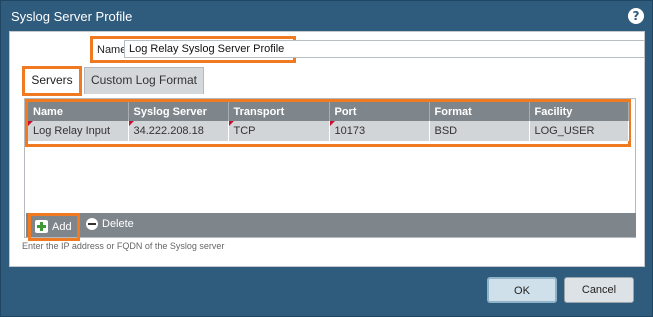 The height and width of the screenshot is (317, 653). What do you see at coordinates (331, 227) in the screenshot?
I see `grid-toolbar: Add Delete` at bounding box center [331, 227].